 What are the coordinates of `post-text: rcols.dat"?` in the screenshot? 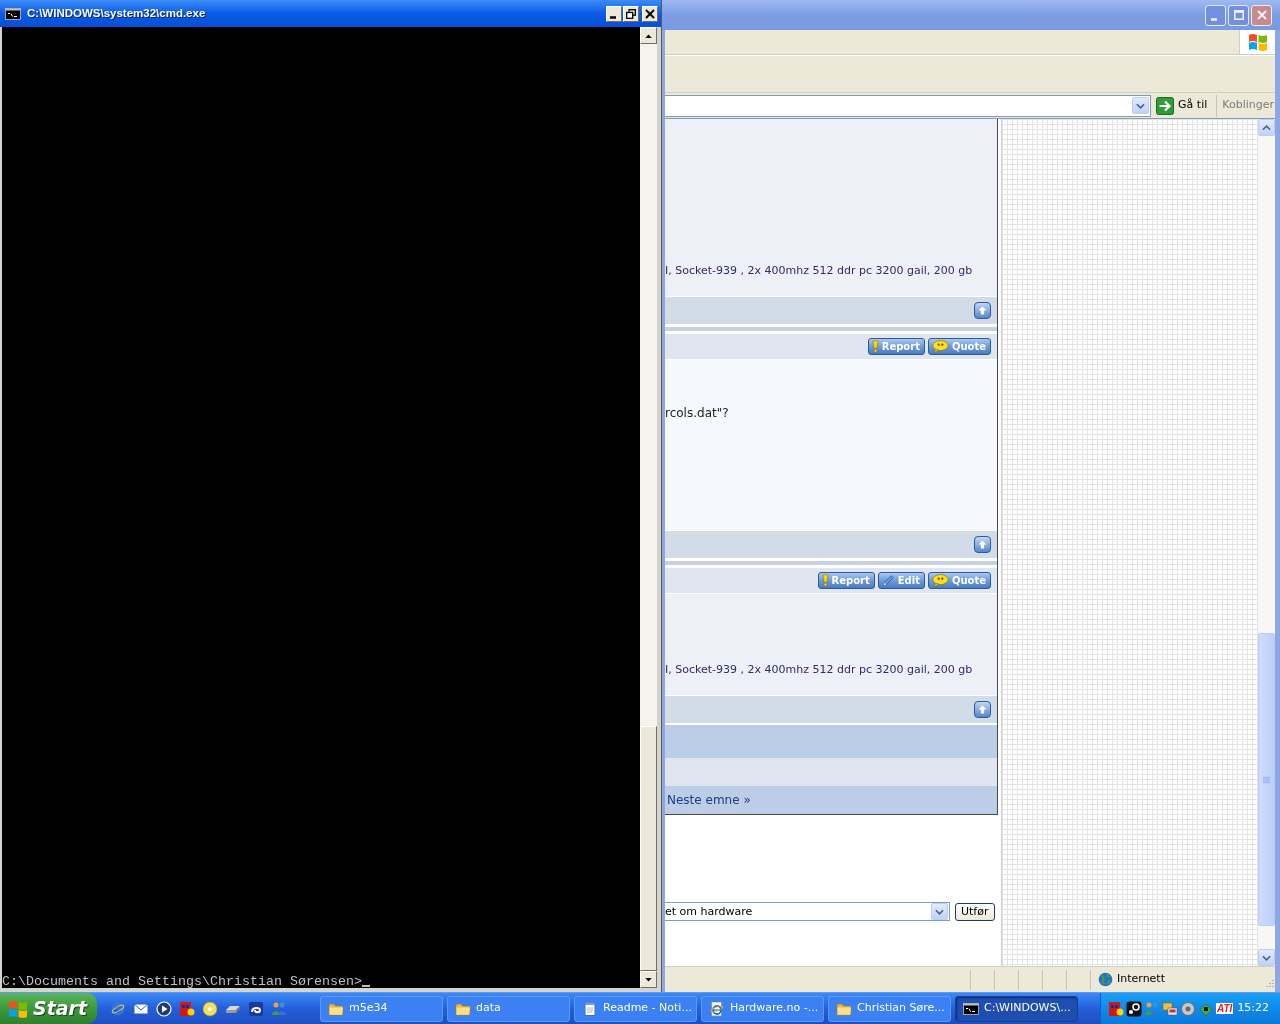 It's located at (697, 413).